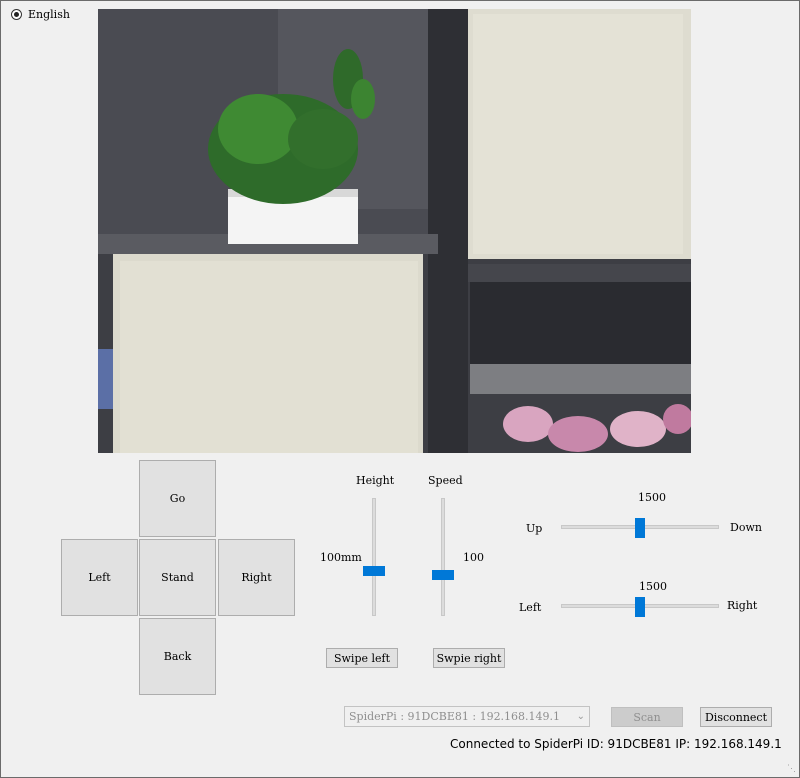  What do you see at coordinates (469, 658) in the screenshot?
I see `swipe-right-button: Swpie right` at bounding box center [469, 658].